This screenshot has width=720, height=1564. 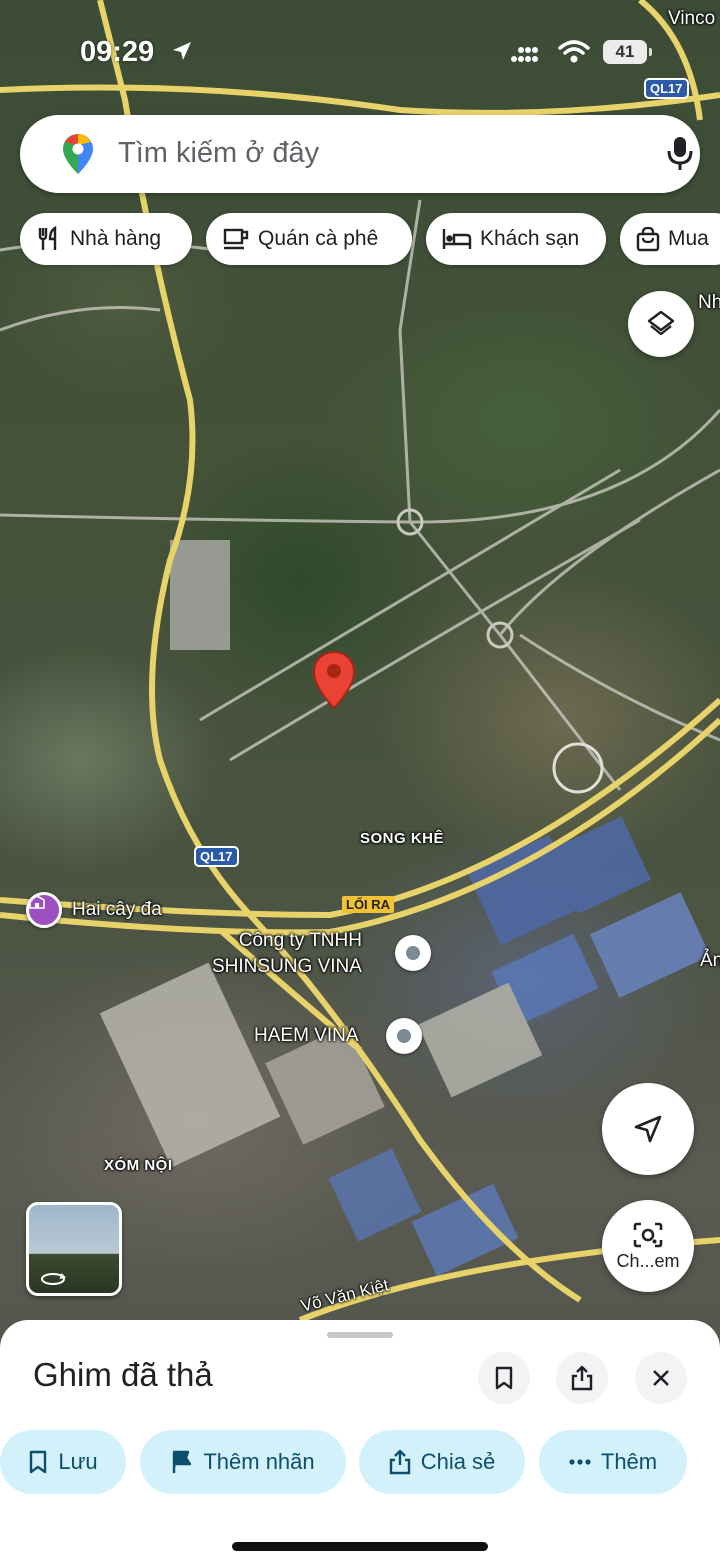 I want to click on search-input: Tìm kiếm ở đây, so click(x=218, y=153).